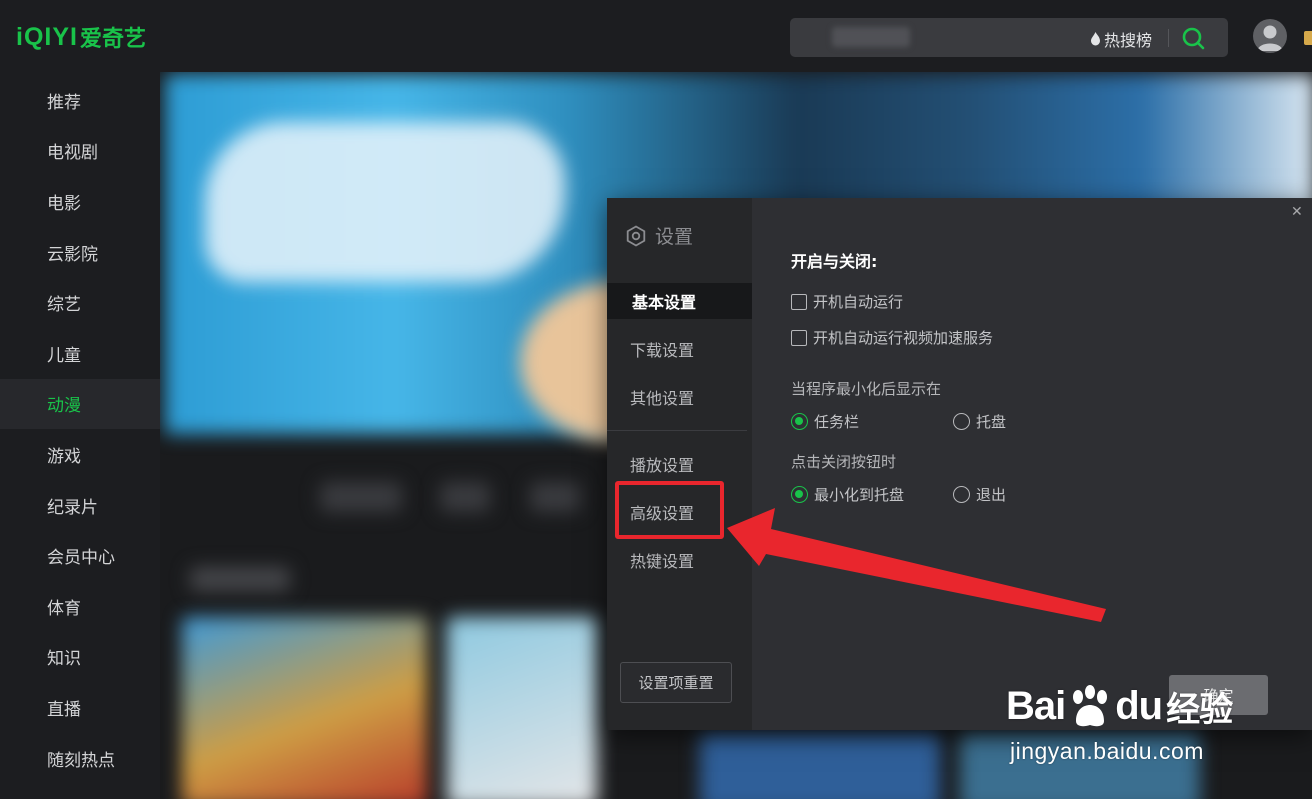 Image resolution: width=1312 pixels, height=799 pixels. I want to click on avatar, so click(1270, 36).